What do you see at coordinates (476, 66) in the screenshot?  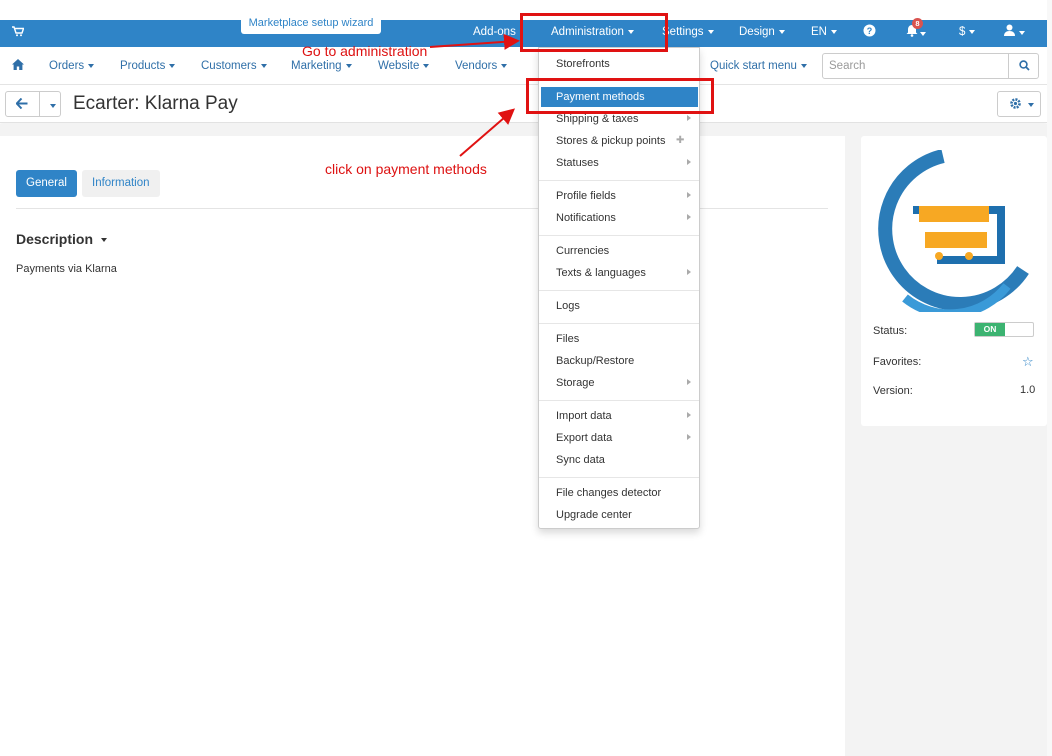 I see `nav-vendors-label: Vendors` at bounding box center [476, 66].